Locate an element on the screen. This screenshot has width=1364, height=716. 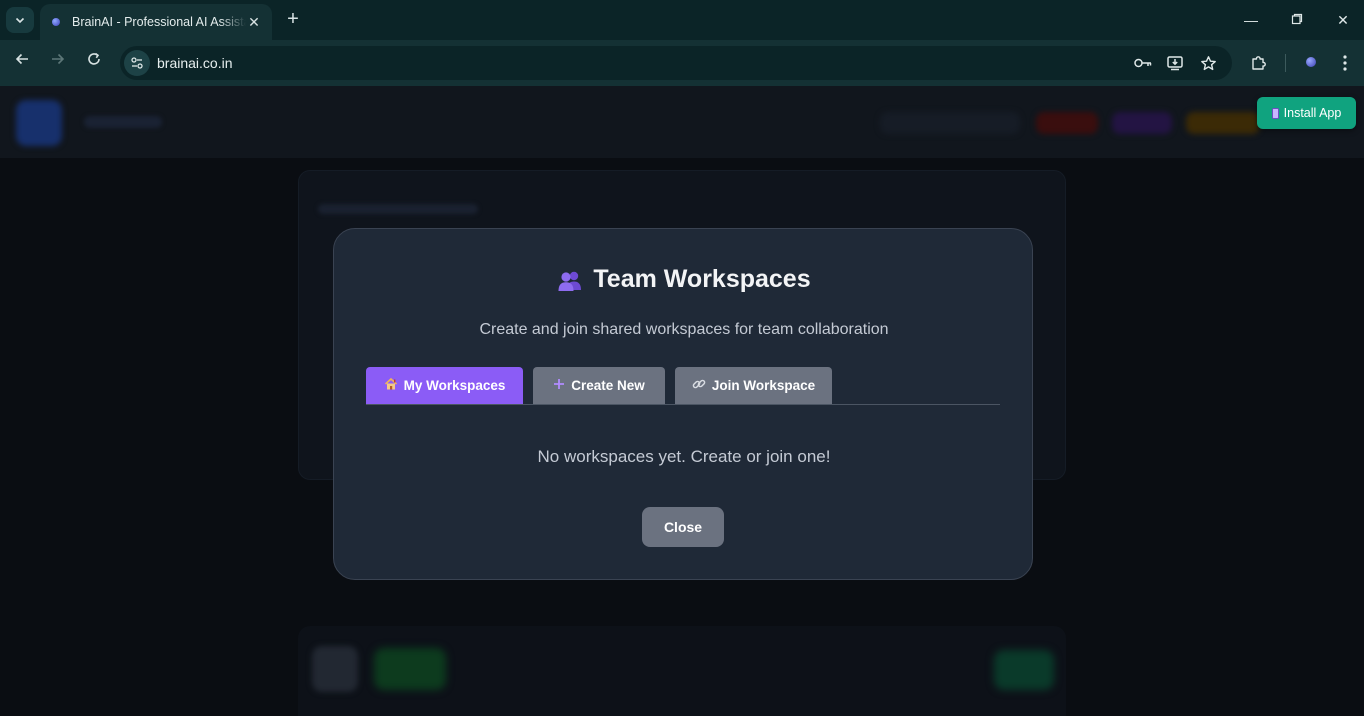
minimize-icon: — is located at coordinates (1251, 20).